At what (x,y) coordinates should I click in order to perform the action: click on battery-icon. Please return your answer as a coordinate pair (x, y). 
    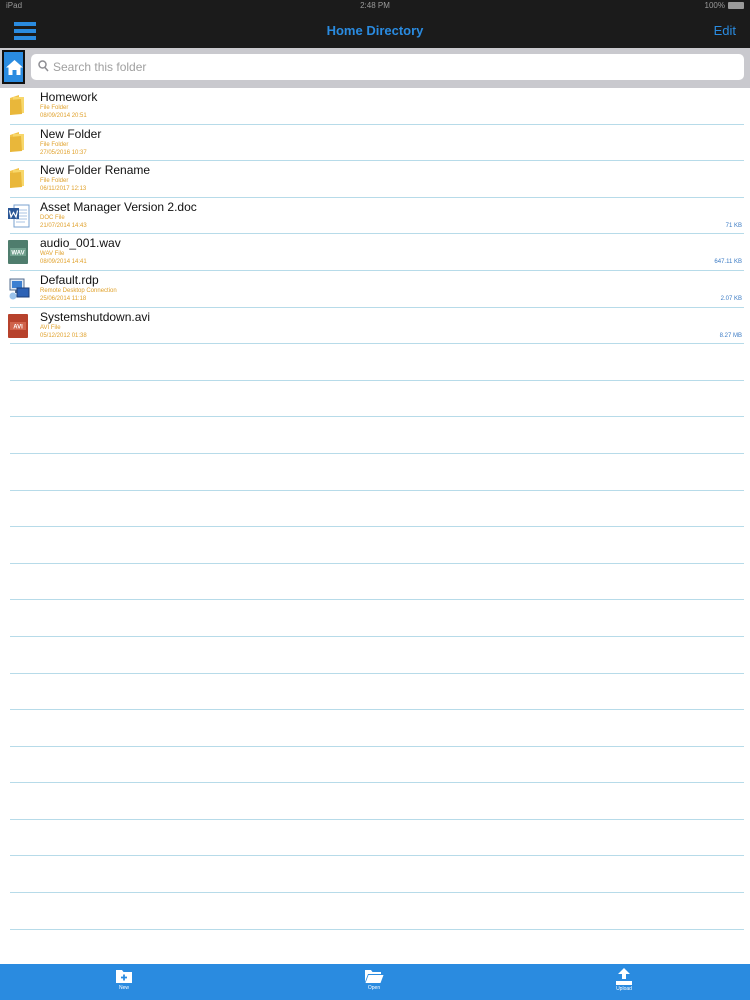
    Looking at the image, I should click on (736, 6).